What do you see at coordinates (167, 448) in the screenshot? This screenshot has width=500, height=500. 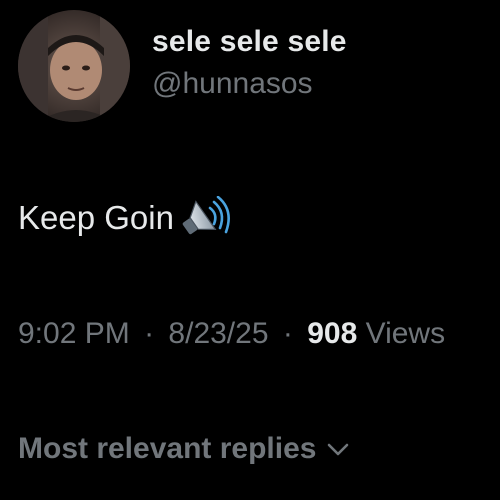 I see `replies-sort-label: Most relevant replies` at bounding box center [167, 448].